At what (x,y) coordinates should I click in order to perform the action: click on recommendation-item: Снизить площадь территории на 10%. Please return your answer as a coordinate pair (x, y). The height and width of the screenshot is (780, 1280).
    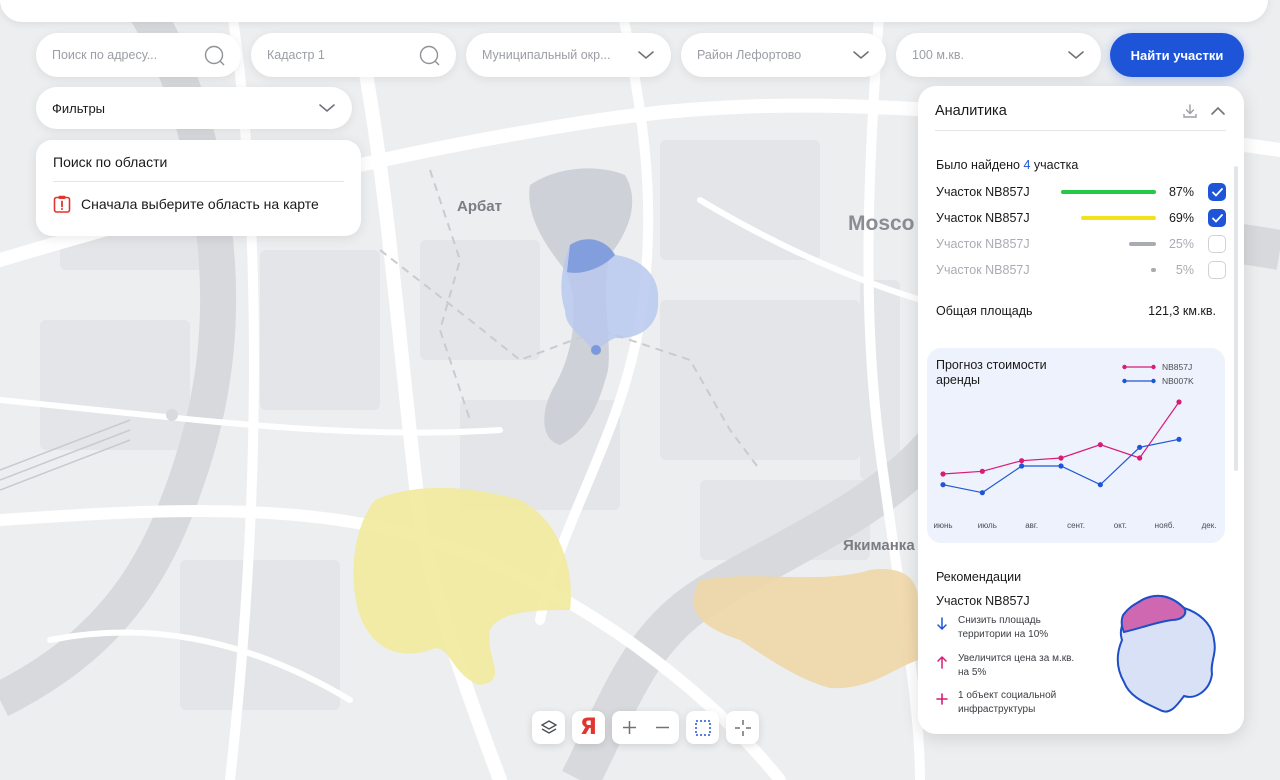
    Looking at the image, I should click on (1011, 628).